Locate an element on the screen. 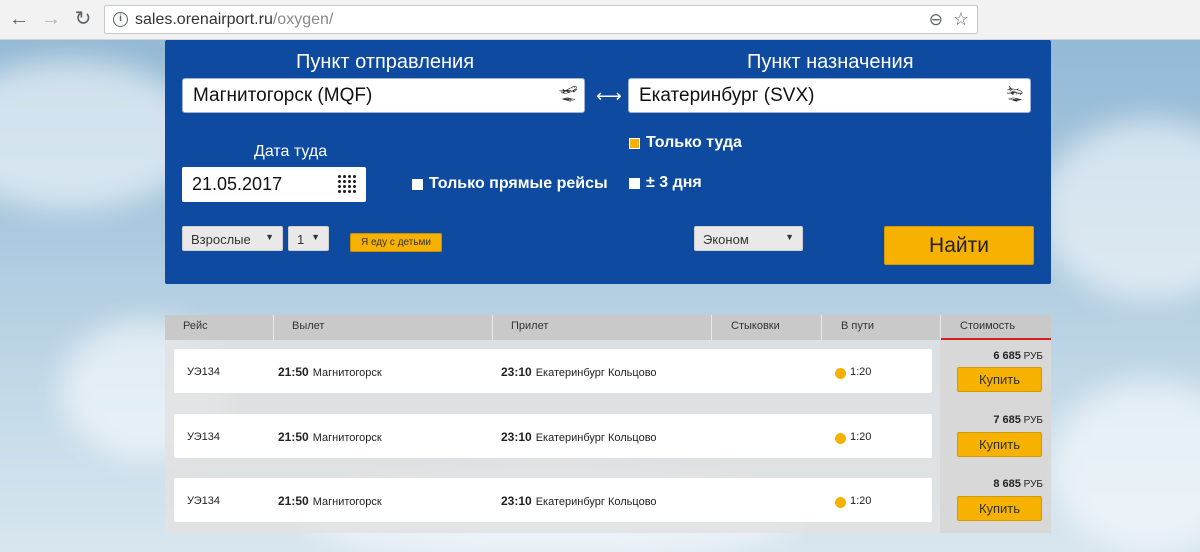 This screenshot has height=552, width=1200. header-connections: Стыковки is located at coordinates (755, 327).